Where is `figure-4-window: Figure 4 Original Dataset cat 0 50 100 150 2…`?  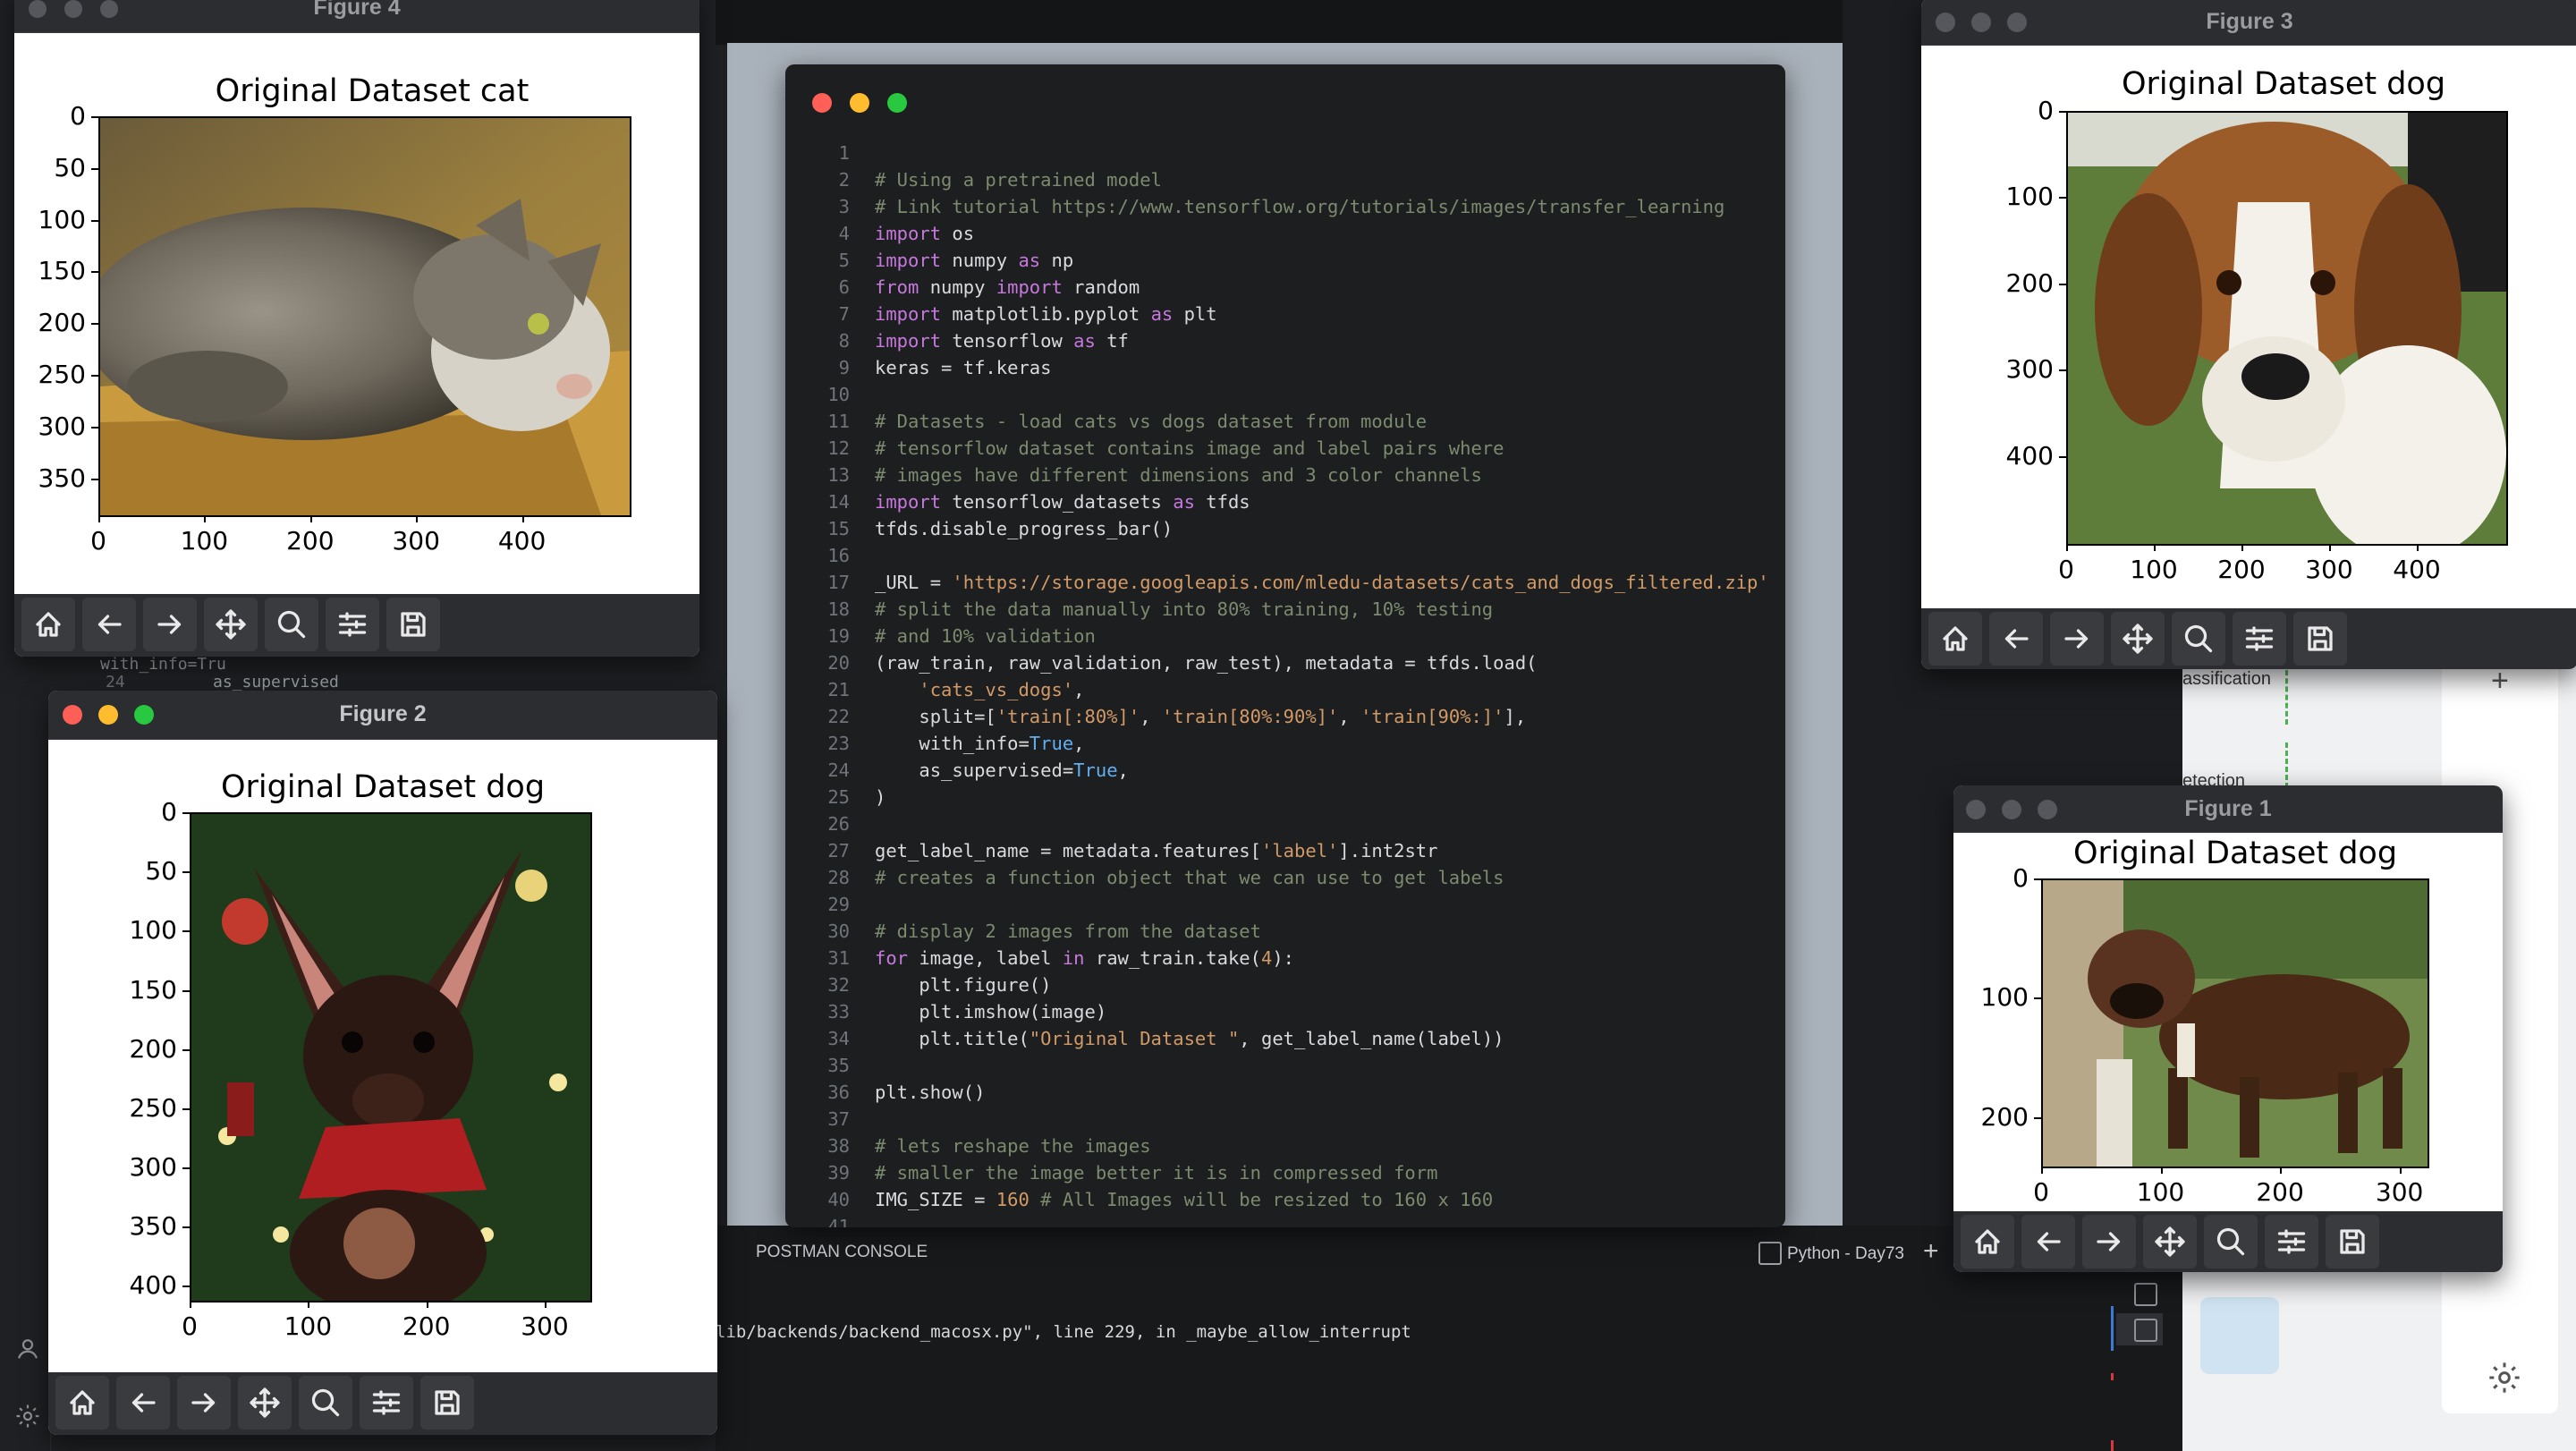 figure-4-window: Figure 4 Original Dataset cat 0 50 100 150 2… is located at coordinates (356, 328).